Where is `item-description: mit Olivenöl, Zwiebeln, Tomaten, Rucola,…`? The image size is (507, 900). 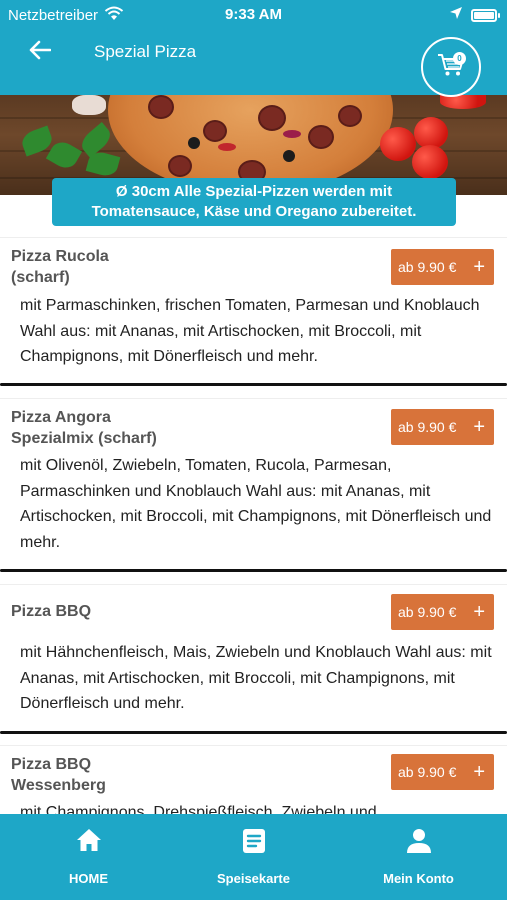
item-description: mit Olivenöl, Zwiebeln, Tomaten, Rucola,… is located at coordinates (256, 504).